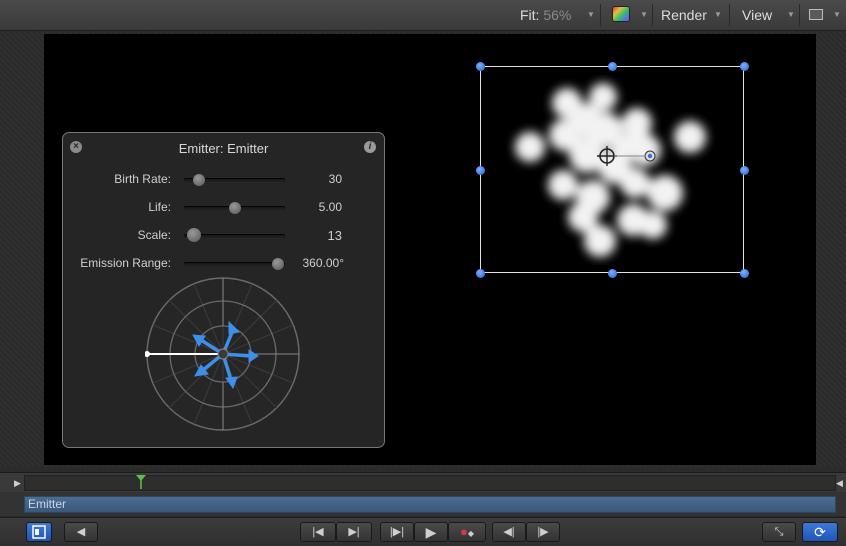 The height and width of the screenshot is (546, 846). I want to click on play-from-start-button: |▶|, so click(397, 532).